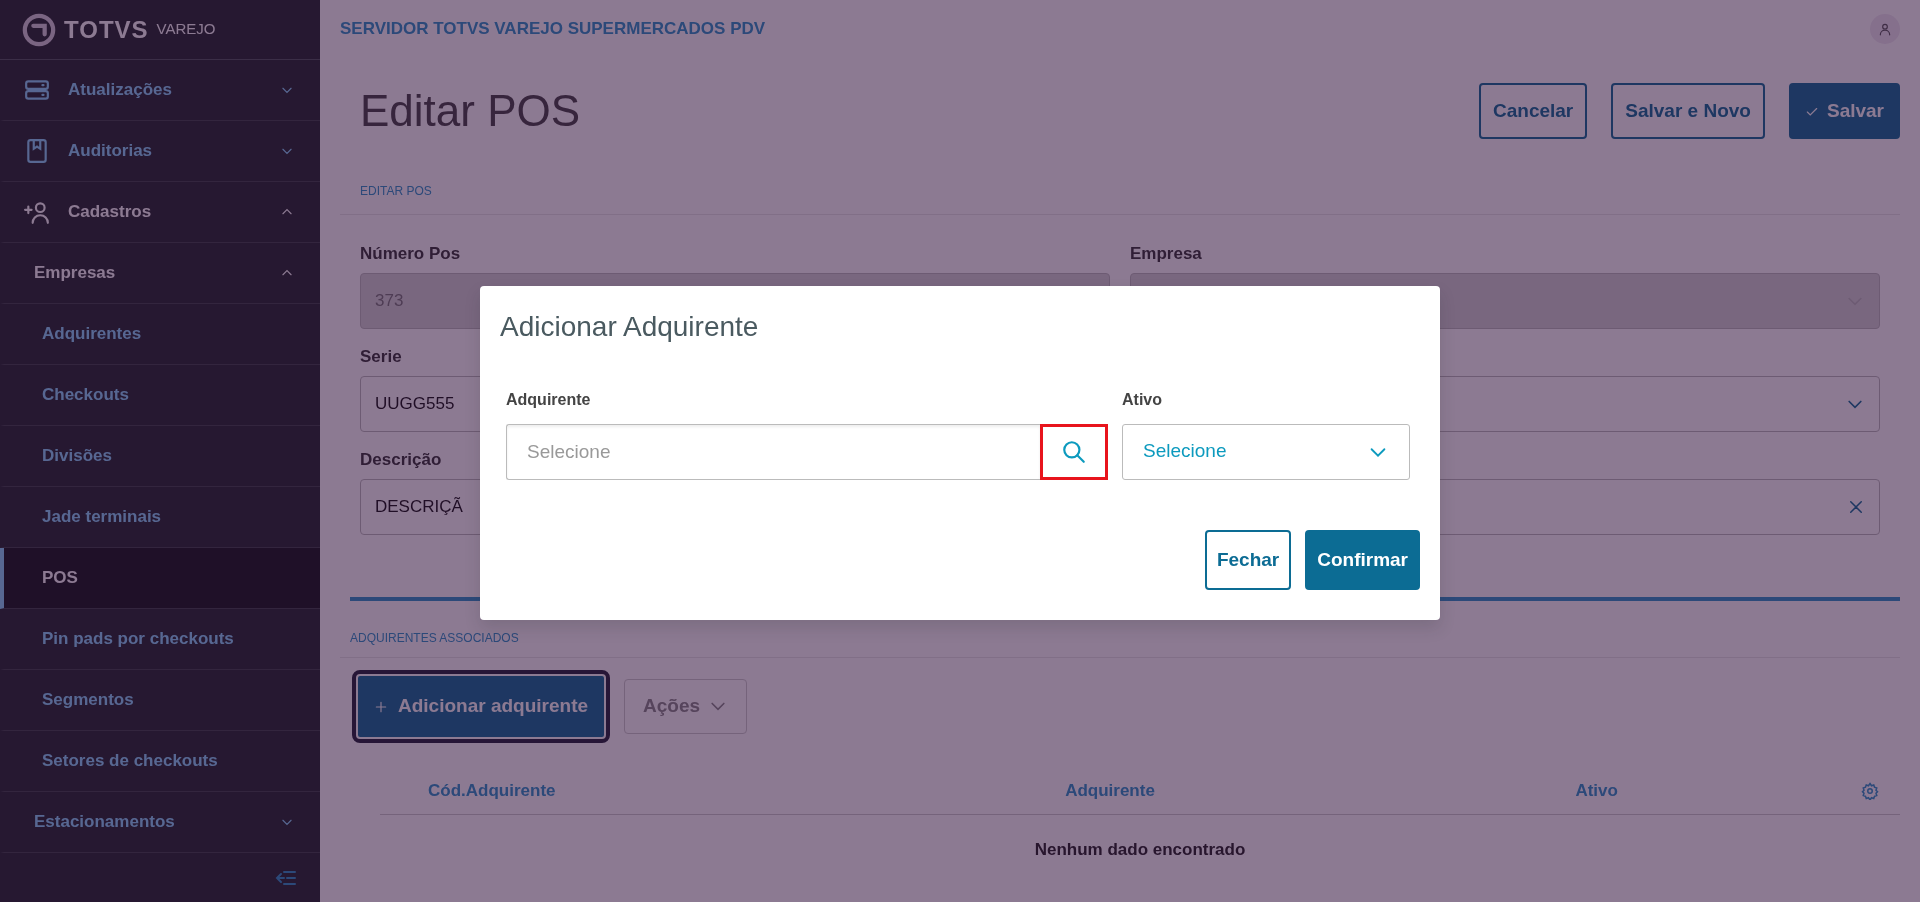 The image size is (1920, 902). Describe the element at coordinates (381, 707) in the screenshot. I see `plus-icon` at that location.